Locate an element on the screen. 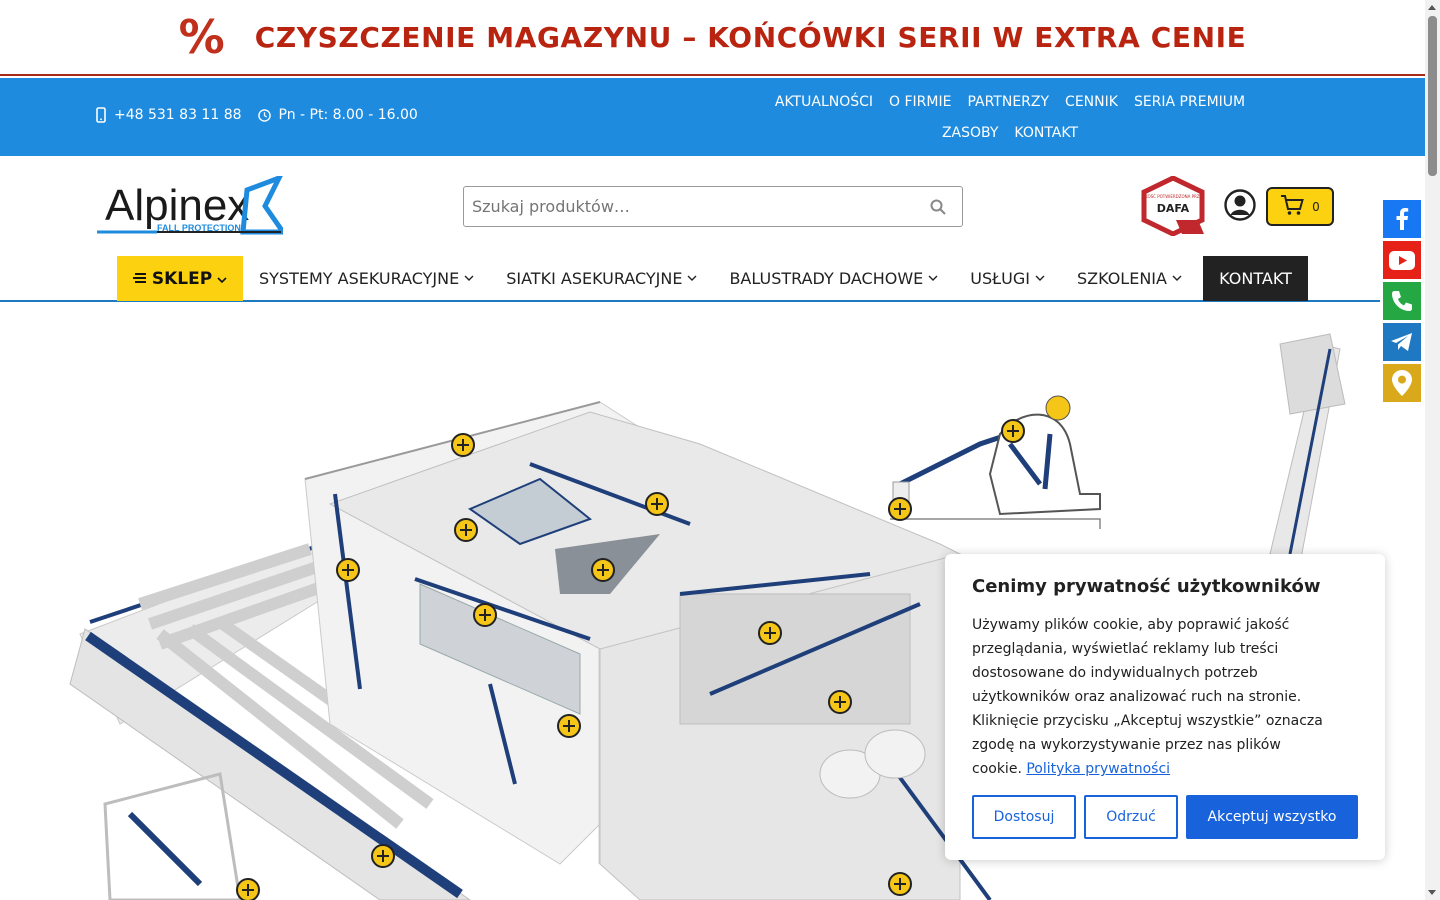  nav-systemy-asekuracyjne: SYSTEMY ASEKURACYJNE is located at coordinates (366, 278).